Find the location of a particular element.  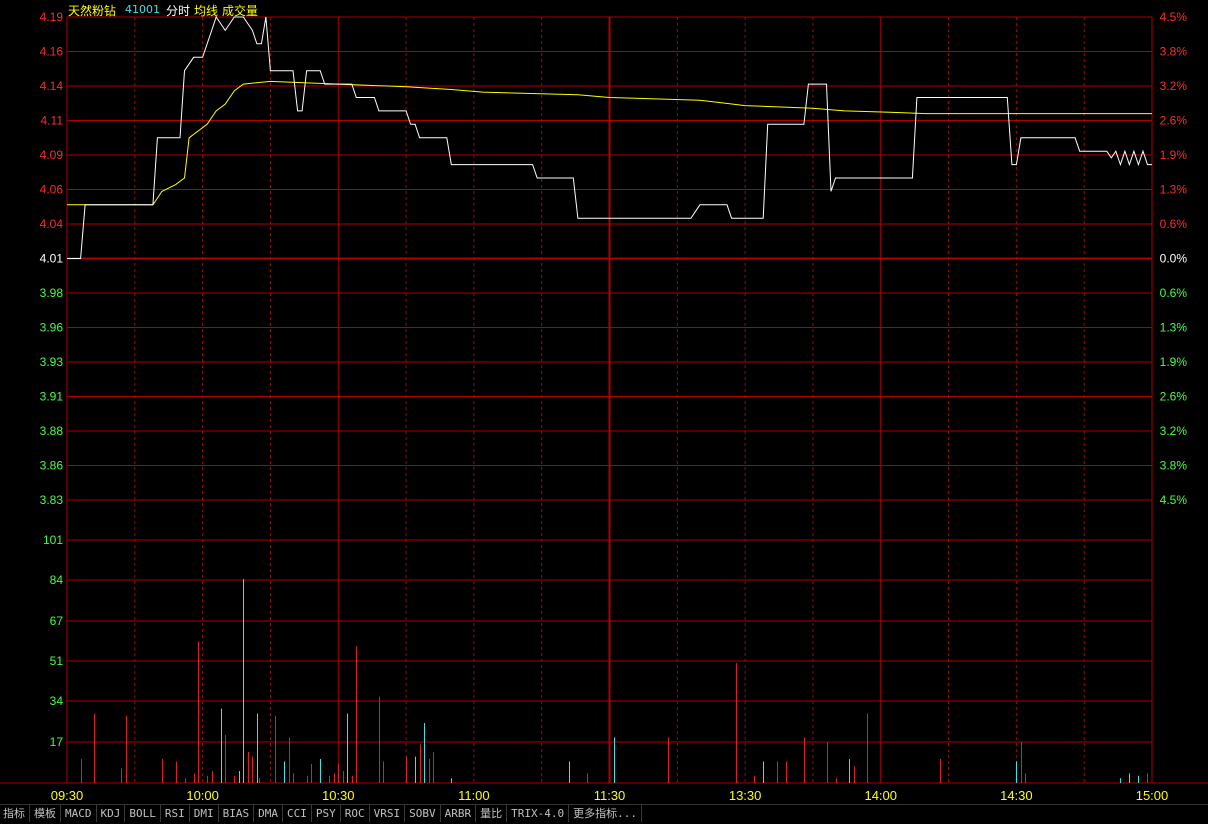

volume-tick-label: 51 is located at coordinates (57, 661).